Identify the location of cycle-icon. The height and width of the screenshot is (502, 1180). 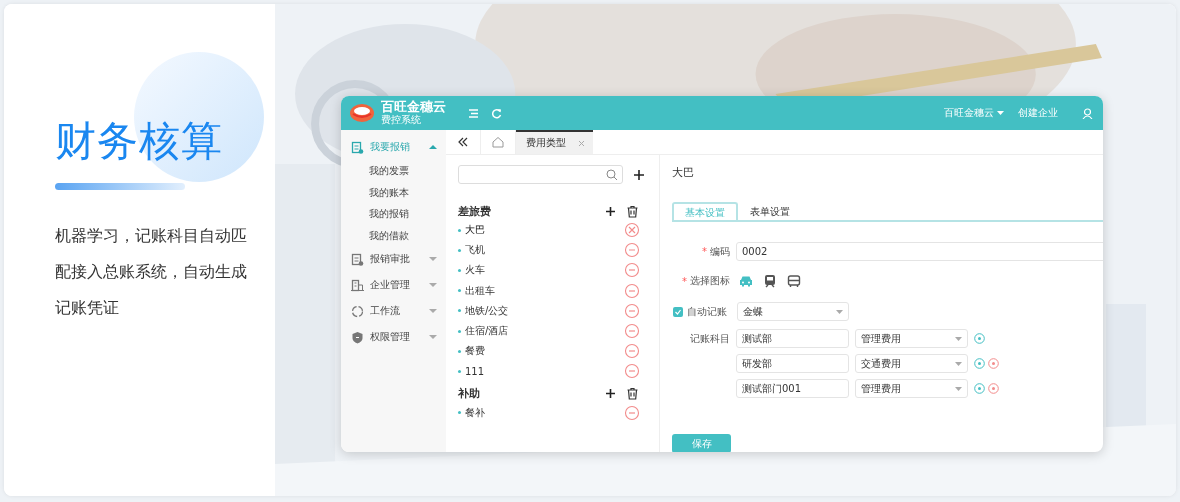
(357, 311).